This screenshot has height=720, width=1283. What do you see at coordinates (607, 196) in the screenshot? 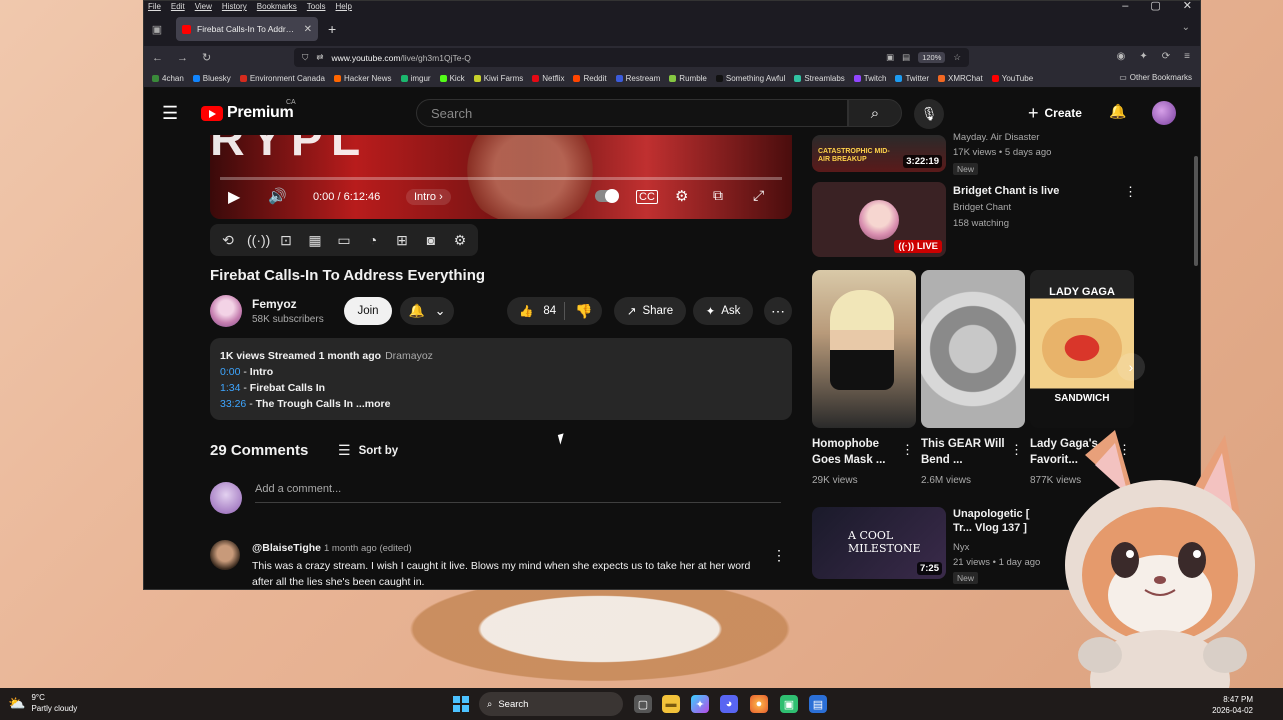
I see `autoplay-toggle` at bounding box center [607, 196].